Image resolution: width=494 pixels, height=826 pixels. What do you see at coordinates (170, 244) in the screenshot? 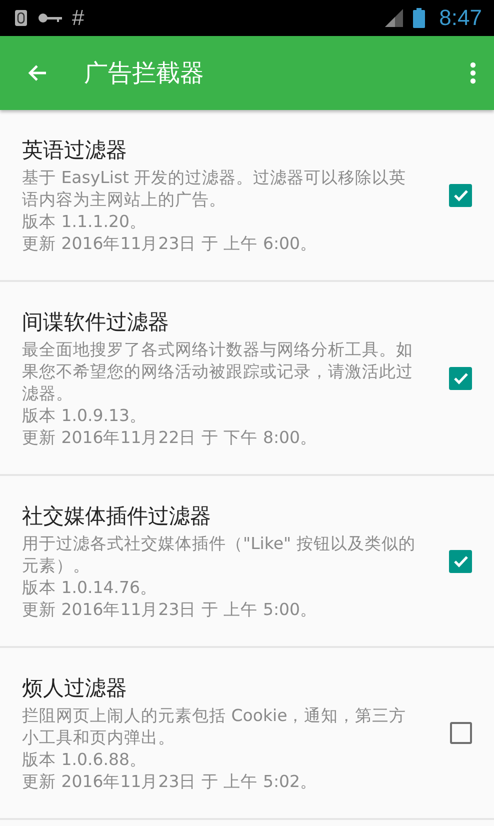
I see `filter-updated: 更新 2016年11月23日 于 上午 6:00。` at bounding box center [170, 244].